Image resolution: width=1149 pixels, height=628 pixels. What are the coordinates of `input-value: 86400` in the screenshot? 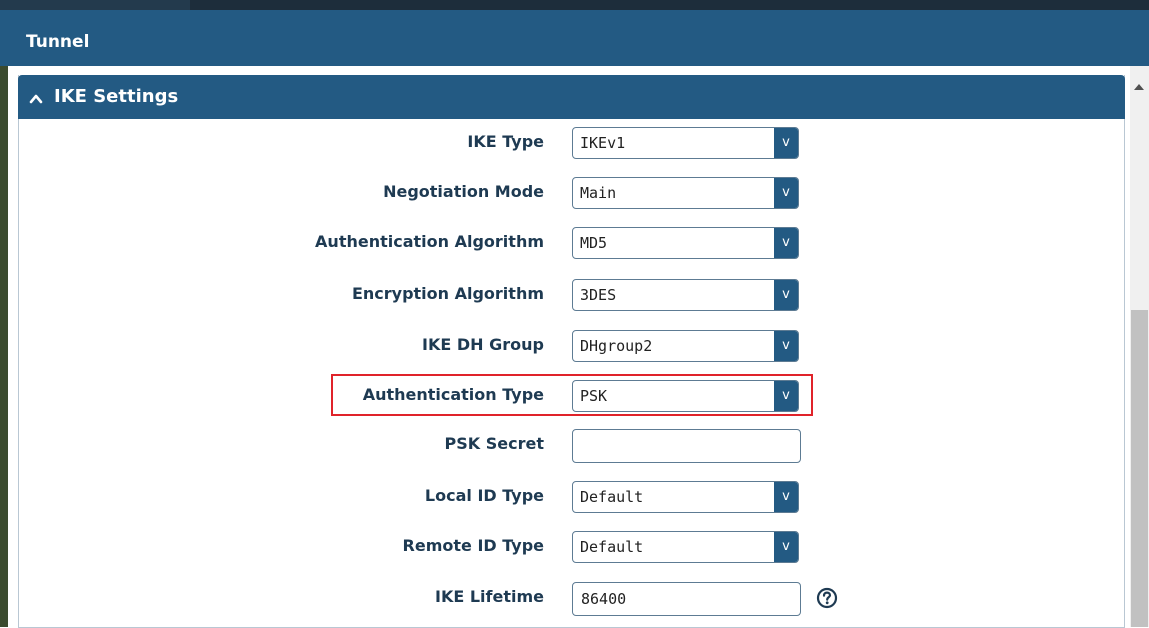 It's located at (604, 599).